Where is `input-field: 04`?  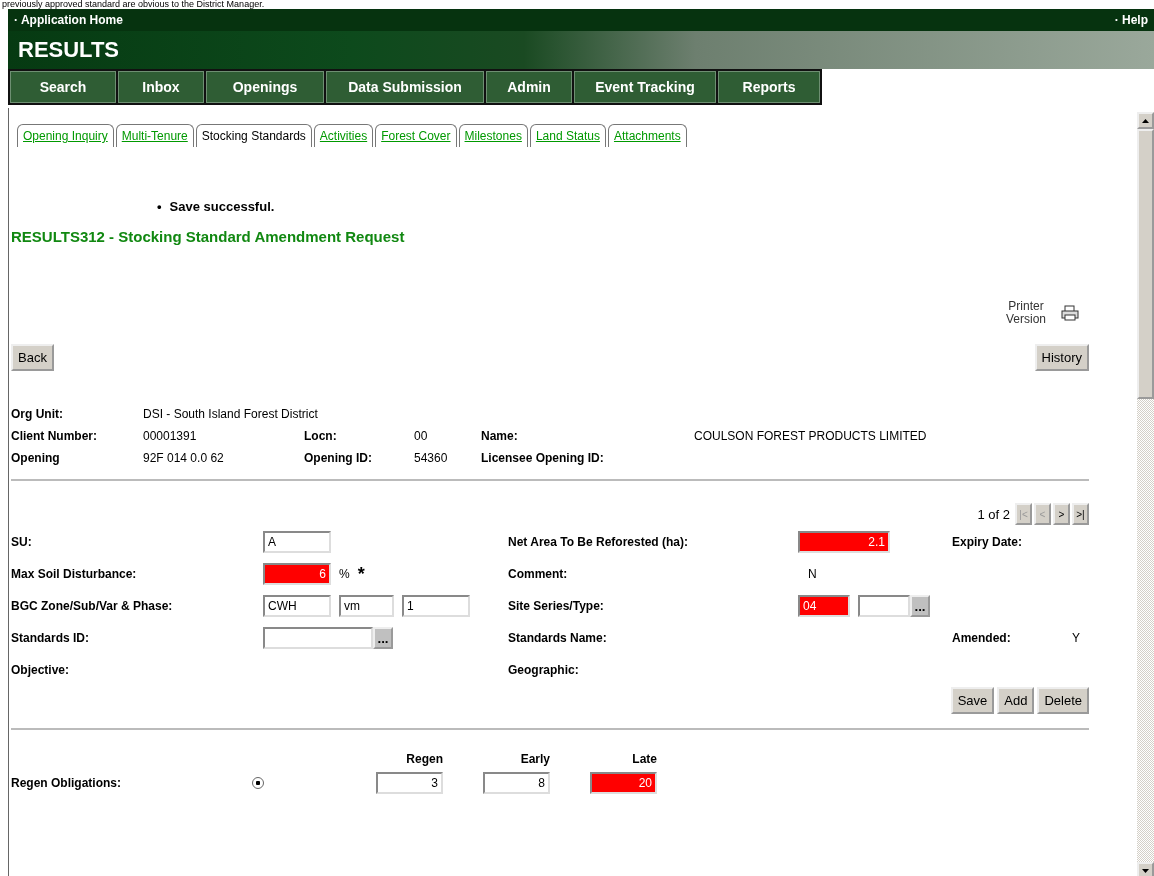 input-field: 04 is located at coordinates (824, 606).